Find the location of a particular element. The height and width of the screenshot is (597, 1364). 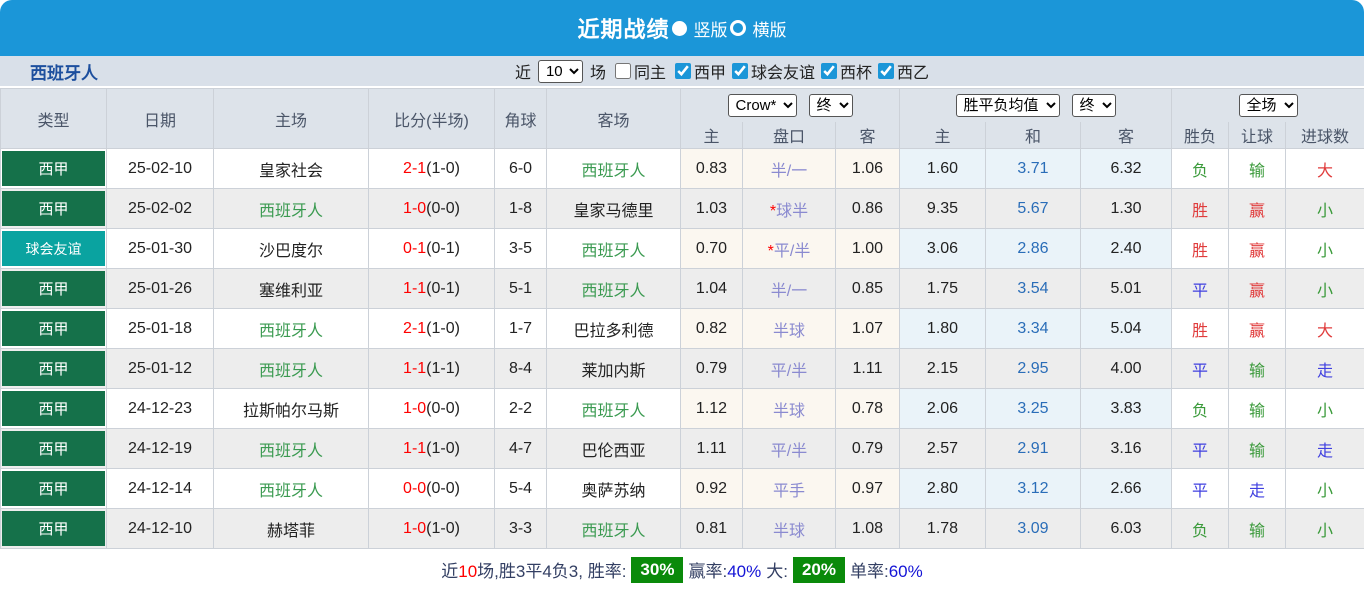

corner-score: 1-7 is located at coordinates (520, 328).